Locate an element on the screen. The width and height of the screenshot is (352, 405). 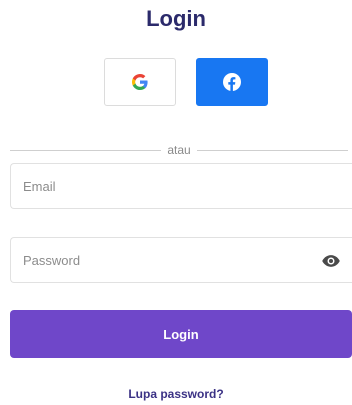
google-icon is located at coordinates (140, 82).